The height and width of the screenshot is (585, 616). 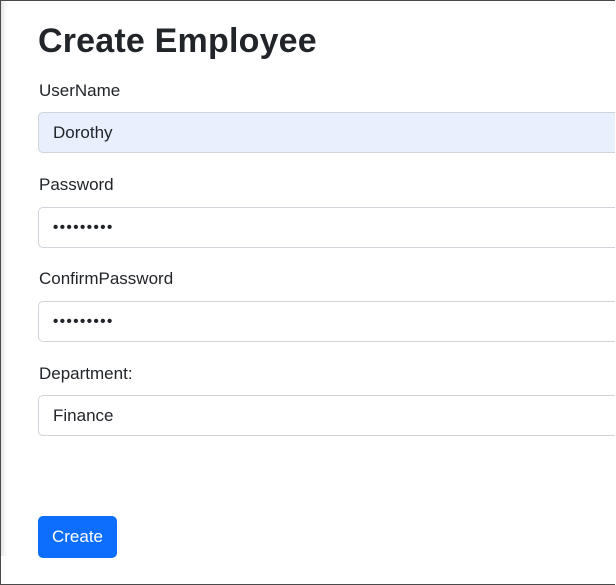 What do you see at coordinates (326, 227) in the screenshot?
I see `password-input: •••••••••` at bounding box center [326, 227].